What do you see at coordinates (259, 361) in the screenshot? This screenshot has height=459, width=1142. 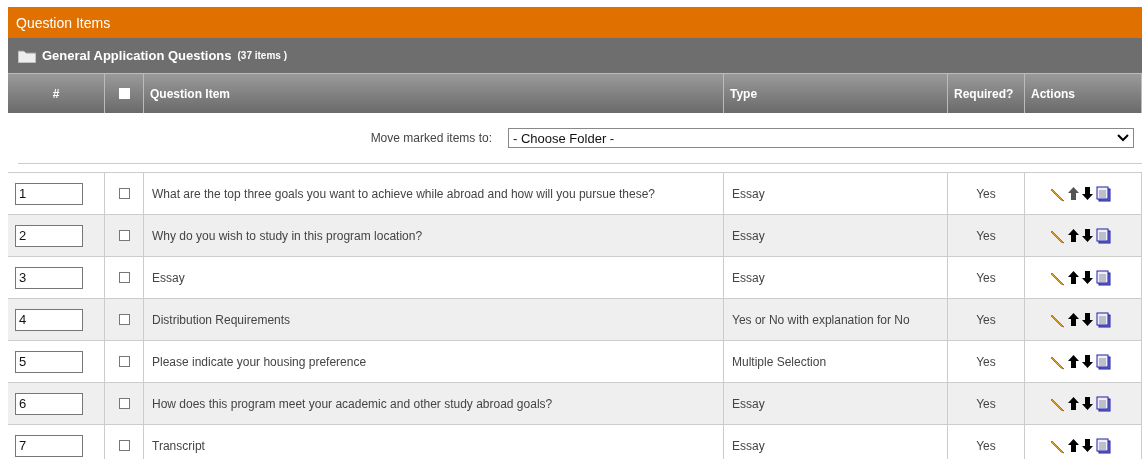 I see `question-text: Please indicate your housing preference` at bounding box center [259, 361].